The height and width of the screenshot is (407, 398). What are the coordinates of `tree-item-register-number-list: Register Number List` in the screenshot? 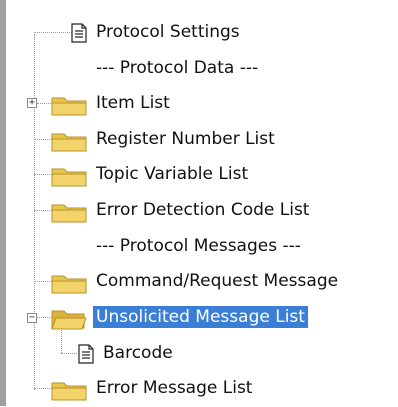 It's located at (202, 140).